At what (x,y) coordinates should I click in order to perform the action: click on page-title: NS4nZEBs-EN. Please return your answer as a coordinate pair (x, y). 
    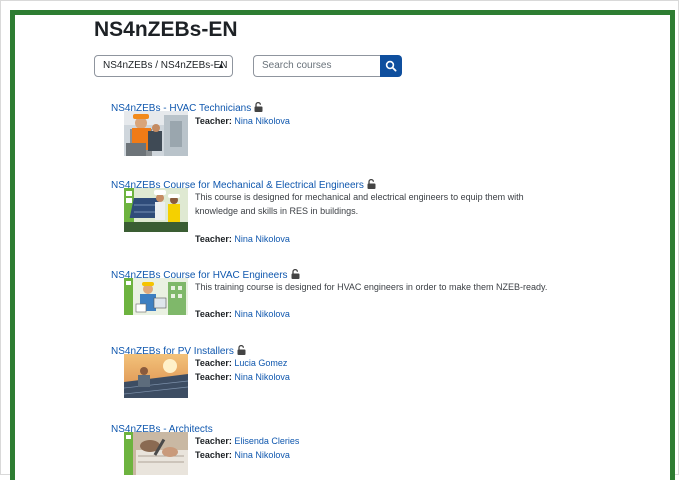
    Looking at the image, I should click on (166, 29).